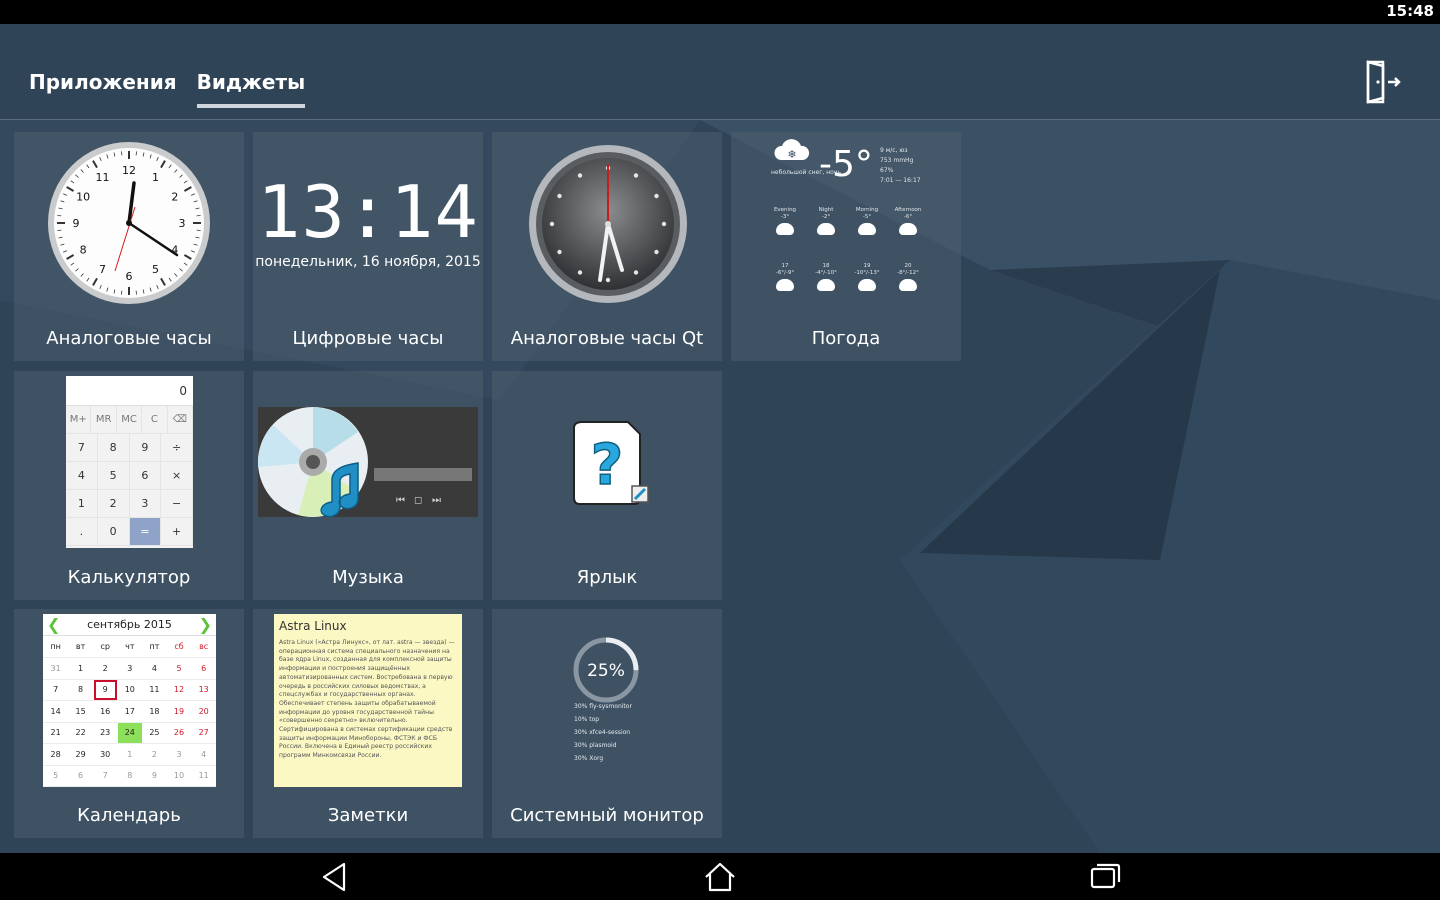  Describe the element at coordinates (155, 177) in the screenshot. I see `clock-number: 1` at that location.